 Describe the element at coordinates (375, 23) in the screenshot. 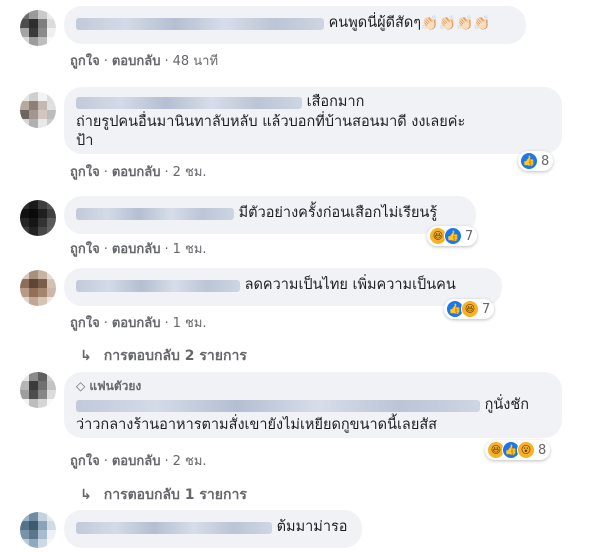

I see `comment-text: คนพูดนี่ผู้ดีสัดๆ` at that location.